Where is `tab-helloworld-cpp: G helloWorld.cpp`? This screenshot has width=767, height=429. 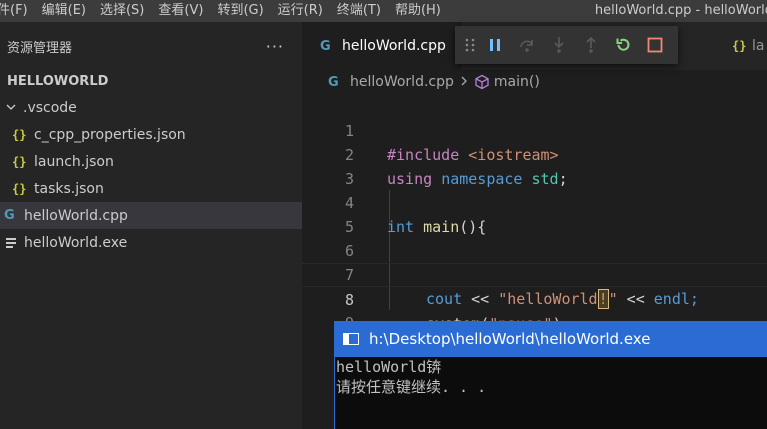 tab-helloworld-cpp: G helloWorld.cpp is located at coordinates (382, 46).